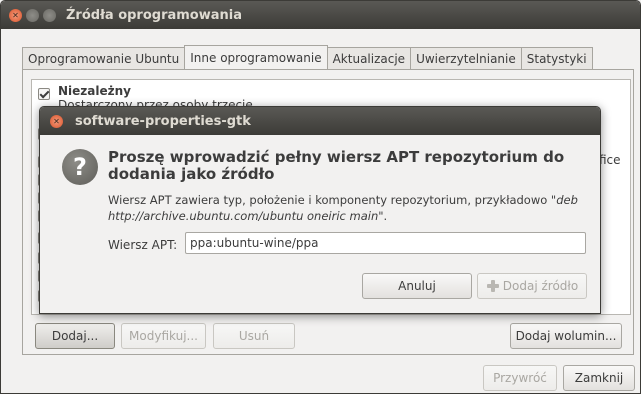 This screenshot has width=641, height=394. I want to click on apt-line-label: Wiersz APT:, so click(143, 245).